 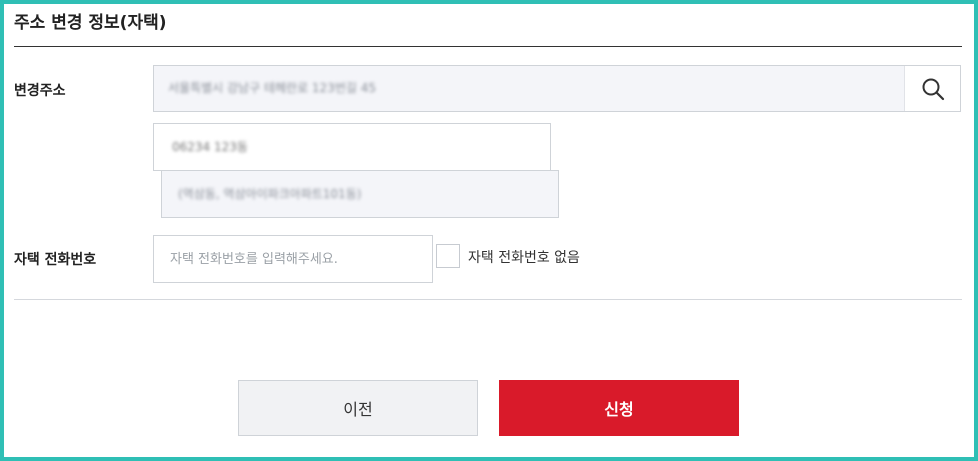 What do you see at coordinates (524, 257) in the screenshot?
I see `no-phone-label: 자택 전화번호 없음` at bounding box center [524, 257].